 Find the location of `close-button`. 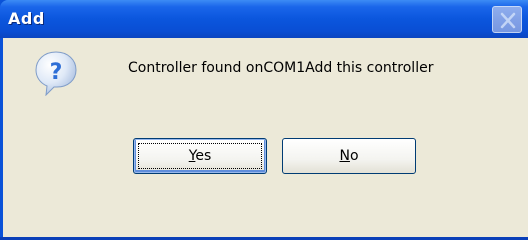

close-button is located at coordinates (507, 19).